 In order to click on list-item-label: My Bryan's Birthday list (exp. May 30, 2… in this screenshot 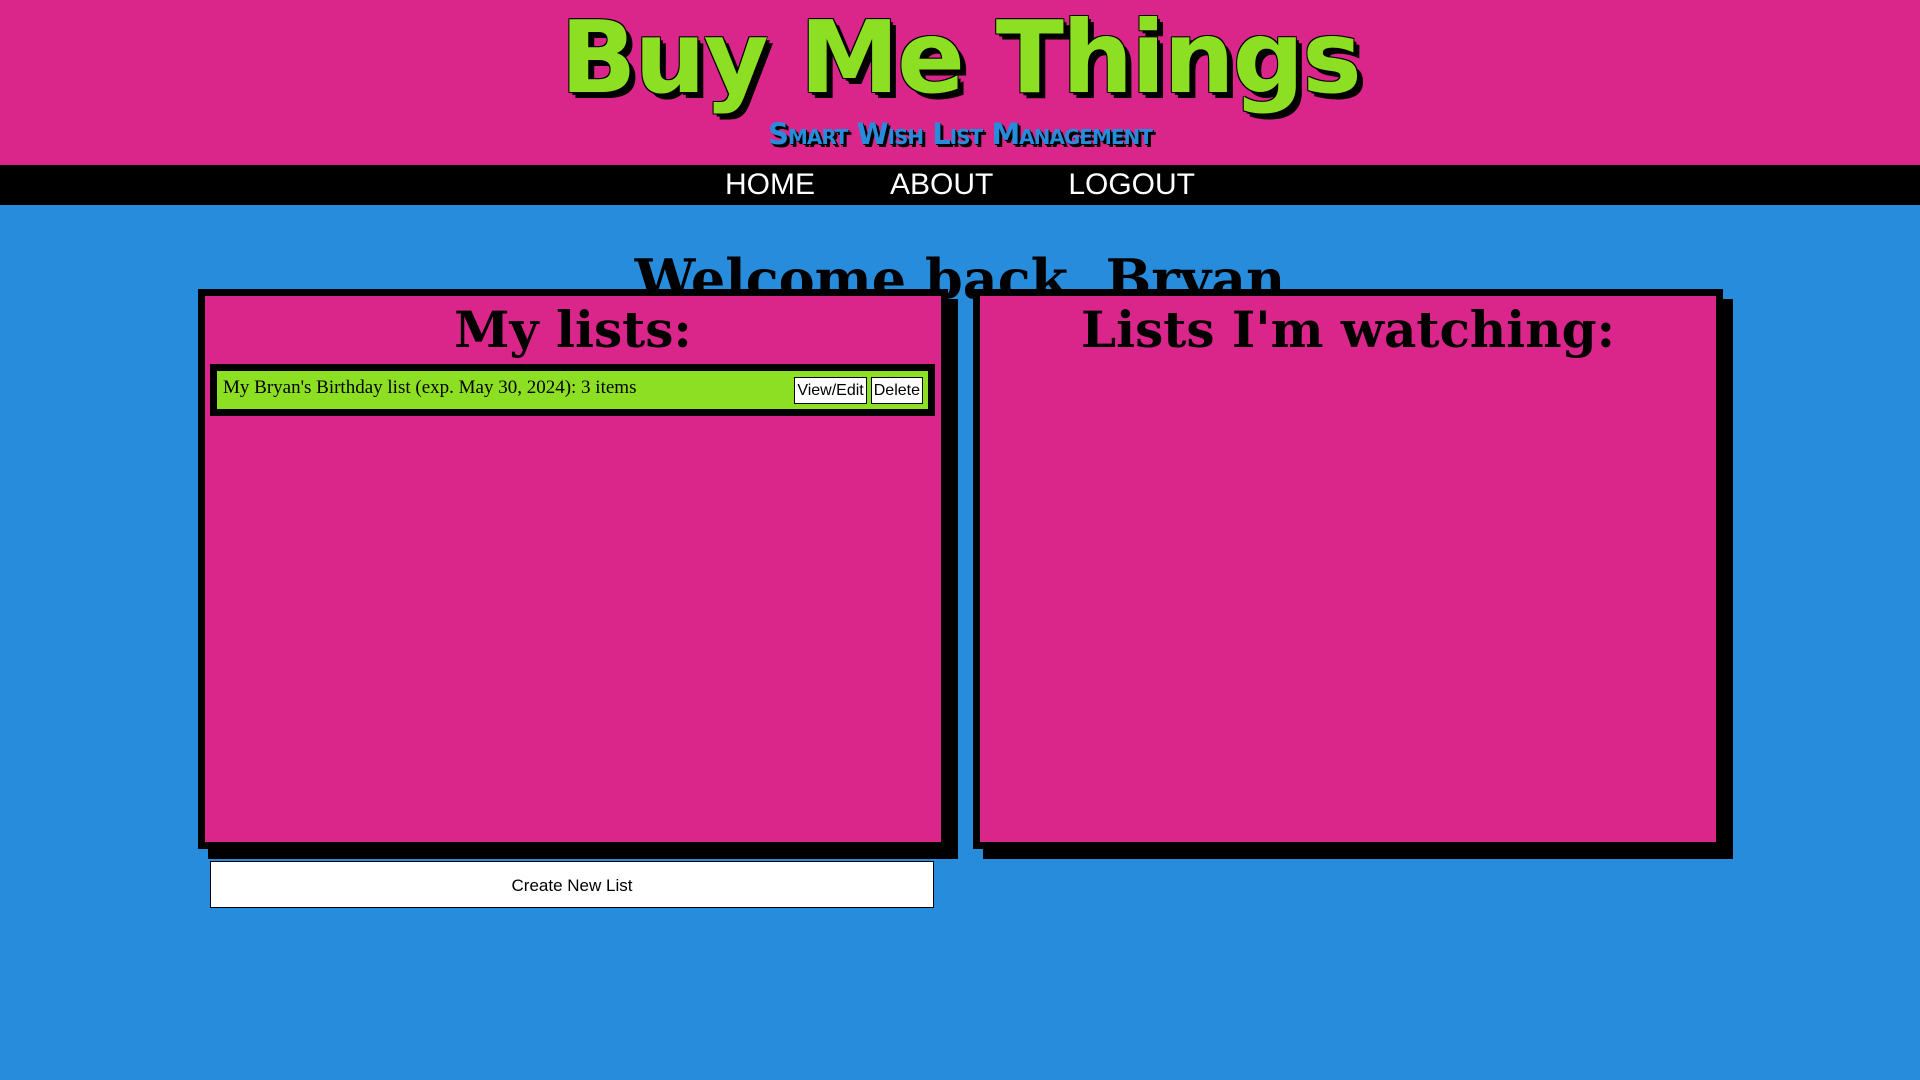, I will do `click(430, 387)`.